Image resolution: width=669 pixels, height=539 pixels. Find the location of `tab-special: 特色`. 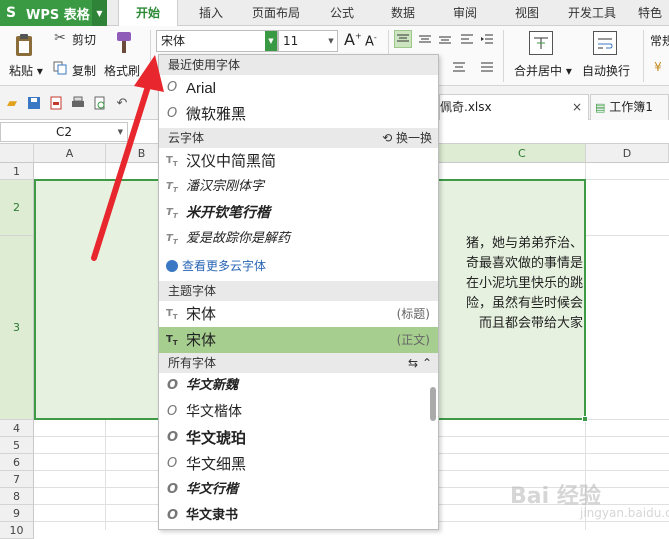

tab-special: 特色 is located at coordinates (650, 13).